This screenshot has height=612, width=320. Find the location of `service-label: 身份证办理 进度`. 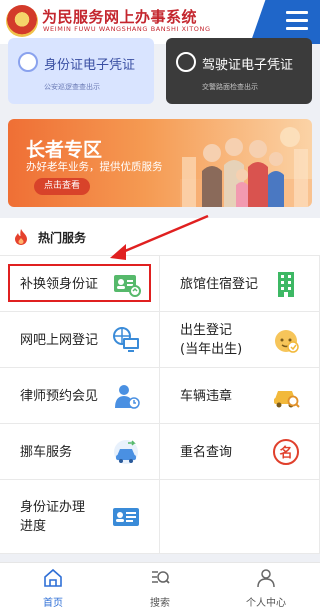

service-label: 身份证办理 进度 is located at coordinates (53, 517).